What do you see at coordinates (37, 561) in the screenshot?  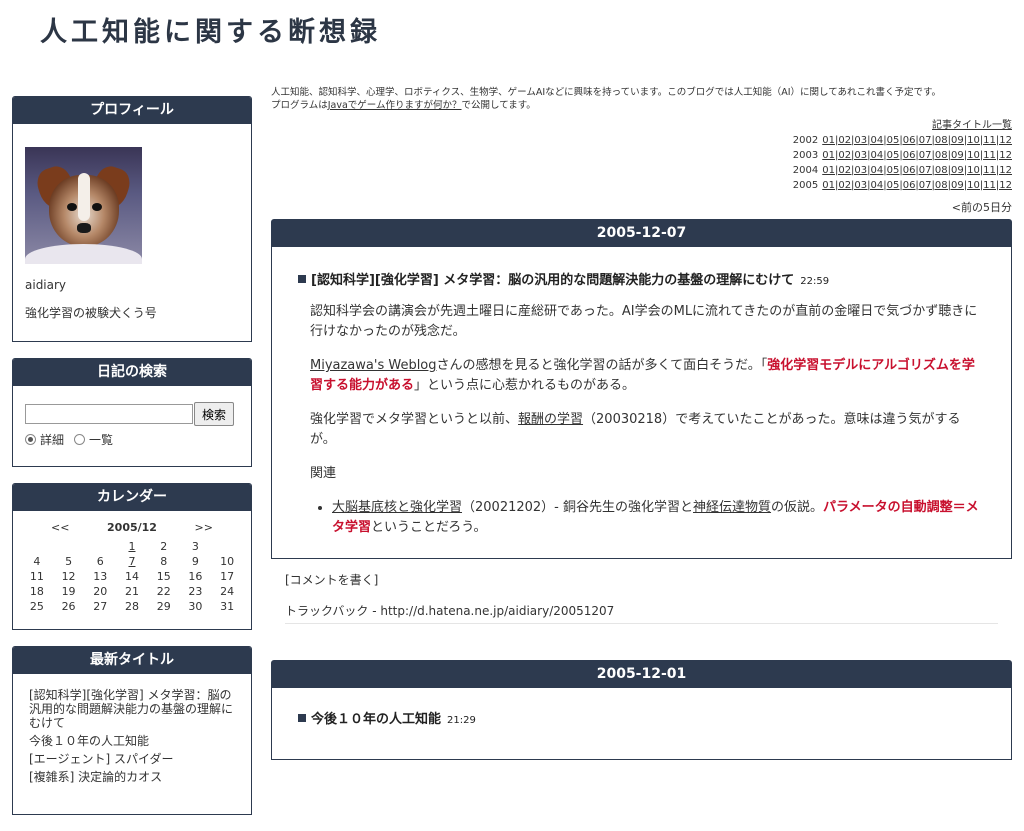 I see `calendar-day: 4` at bounding box center [37, 561].